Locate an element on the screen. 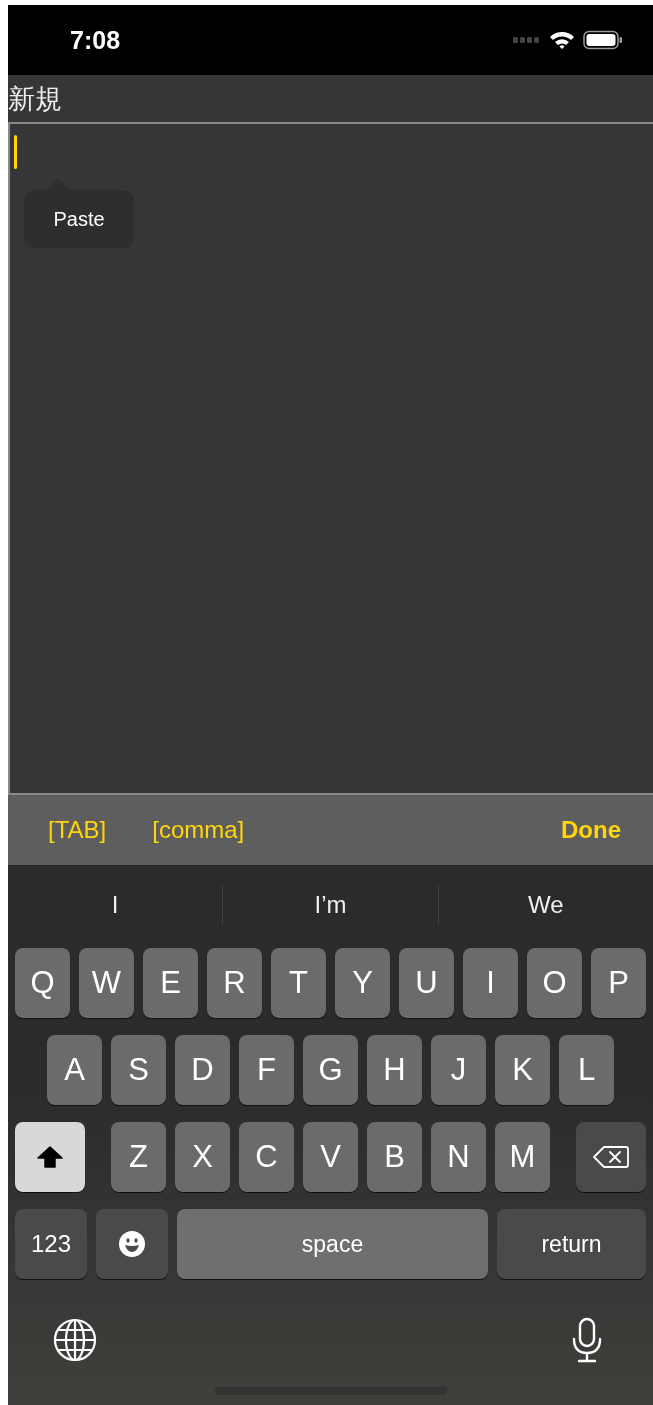 The width and height of the screenshot is (653, 1405). letter-key: B is located at coordinates (394, 1157).